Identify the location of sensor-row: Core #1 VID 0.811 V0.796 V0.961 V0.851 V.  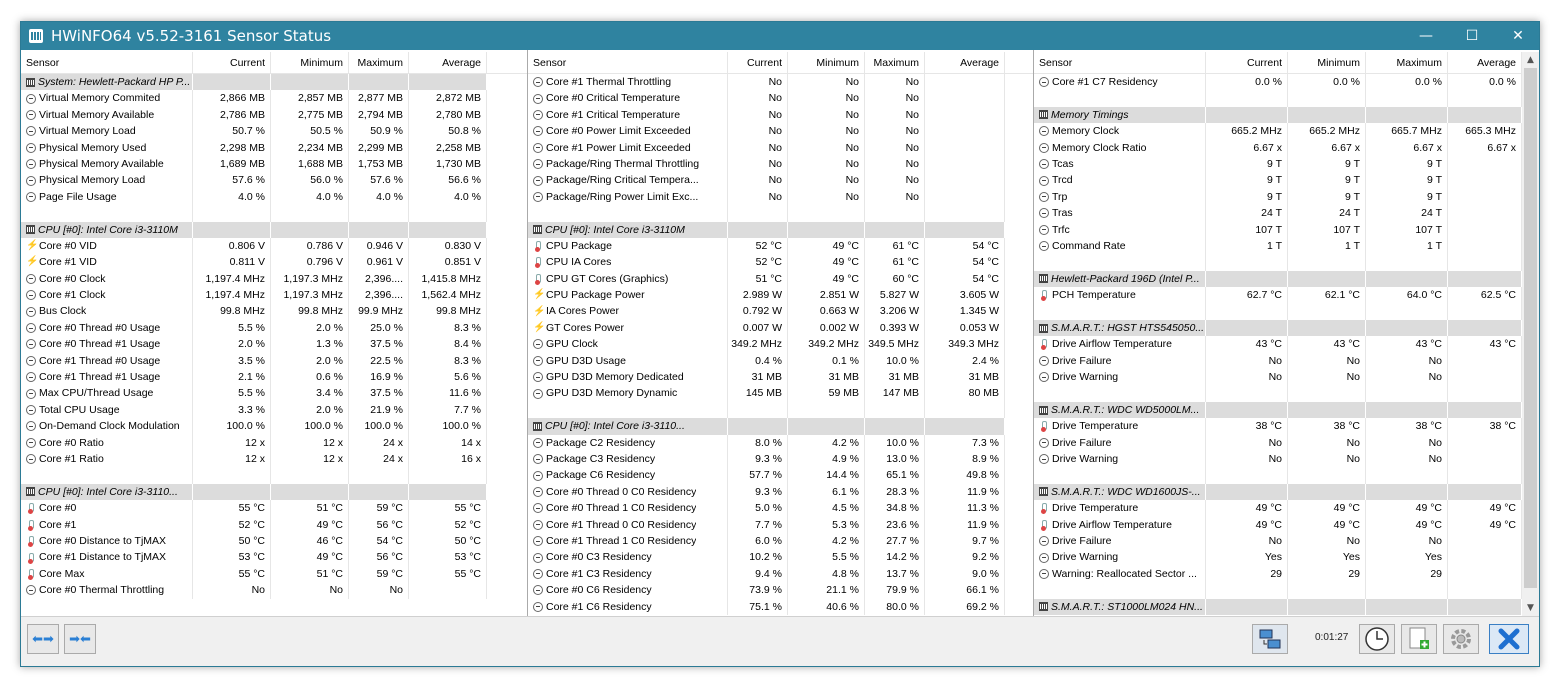
(274, 262).